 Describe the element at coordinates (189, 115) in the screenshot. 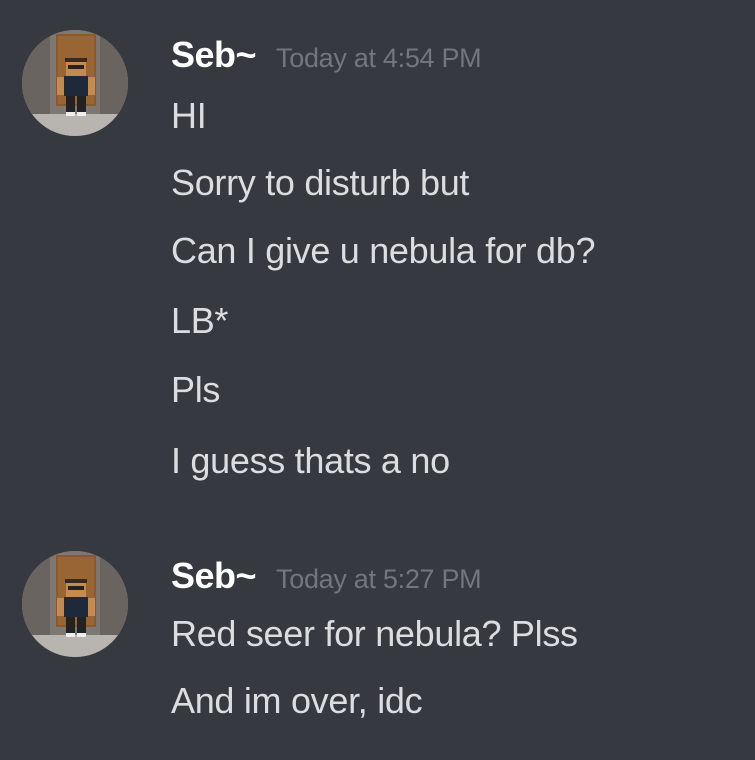

I see `message-text: HI` at that location.